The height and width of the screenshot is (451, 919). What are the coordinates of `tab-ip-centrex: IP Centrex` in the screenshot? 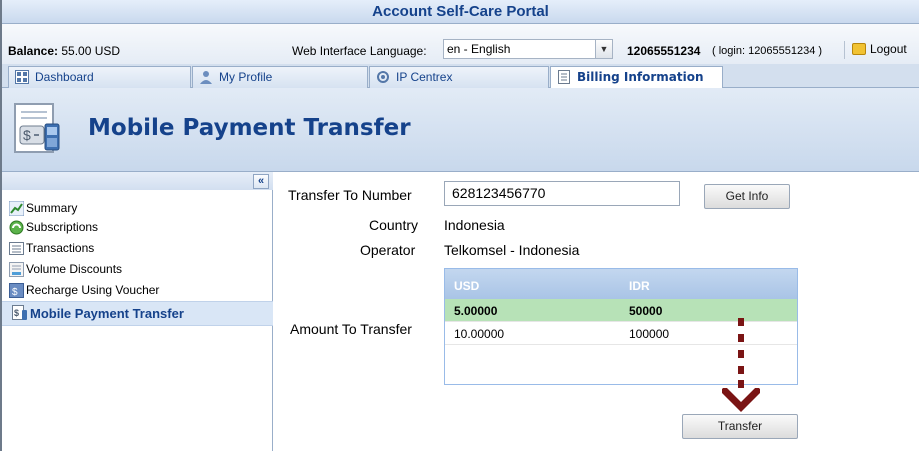 It's located at (459, 77).